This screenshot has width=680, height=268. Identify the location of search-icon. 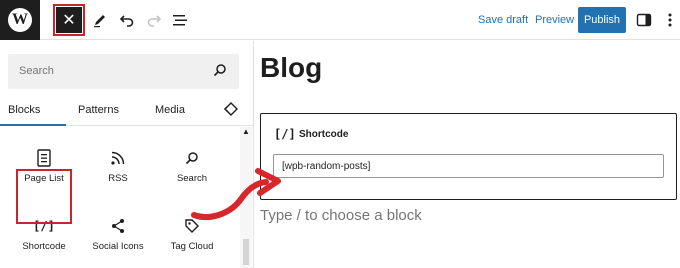
(220, 72).